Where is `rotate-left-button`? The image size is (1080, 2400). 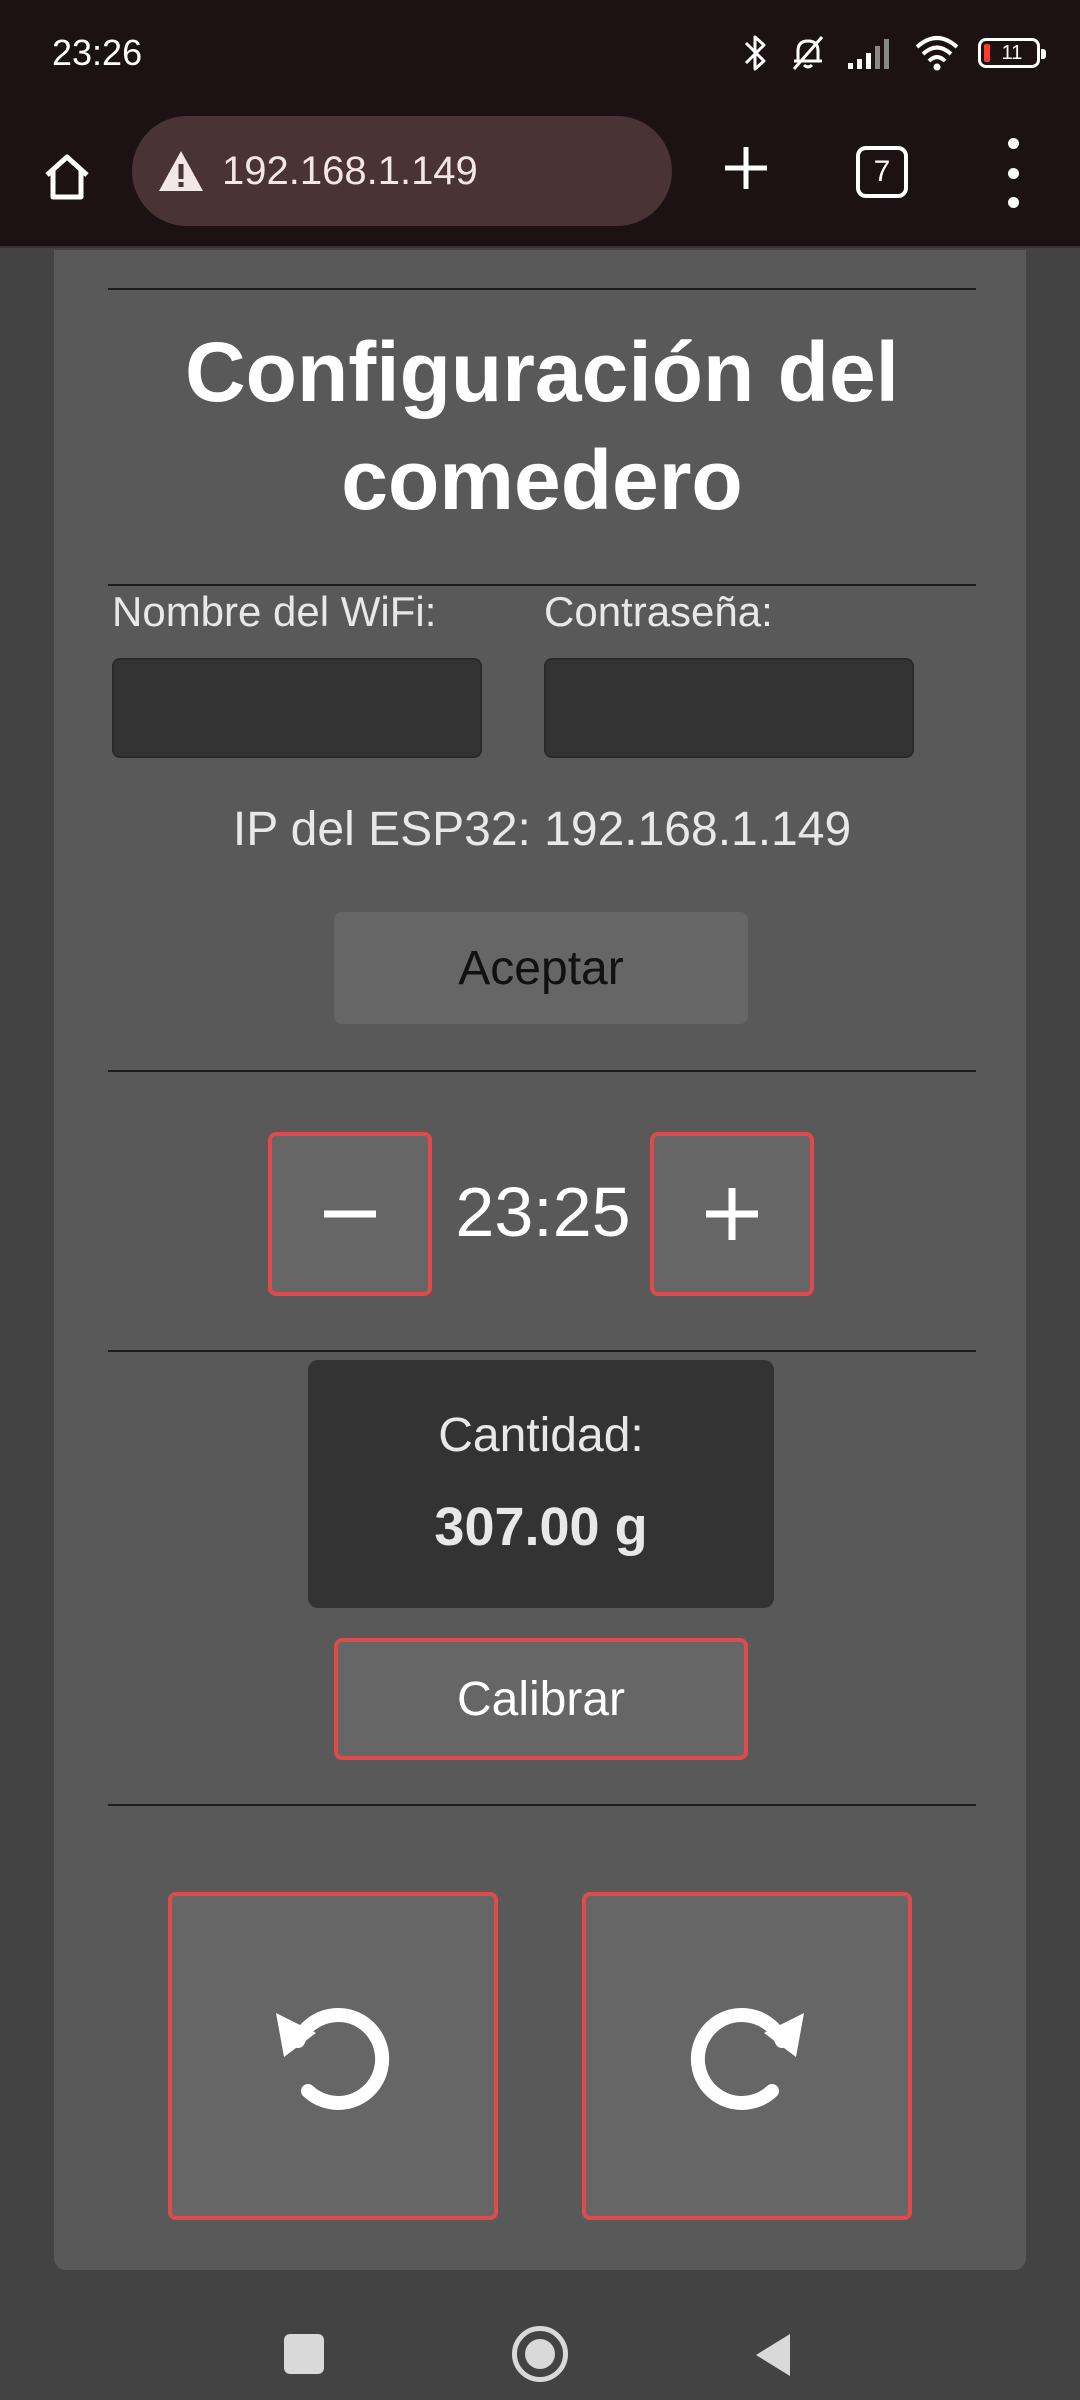
rotate-left-button is located at coordinates (333, 2056).